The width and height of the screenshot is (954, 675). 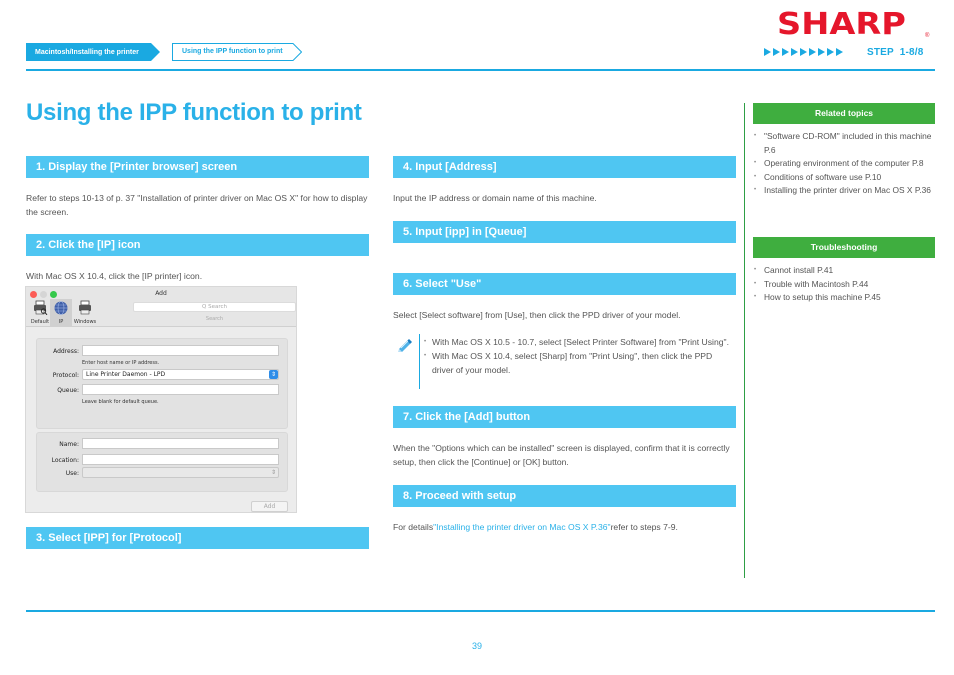 I want to click on breadcrumb-current: Using the IPP function to print, so click(x=237, y=52).